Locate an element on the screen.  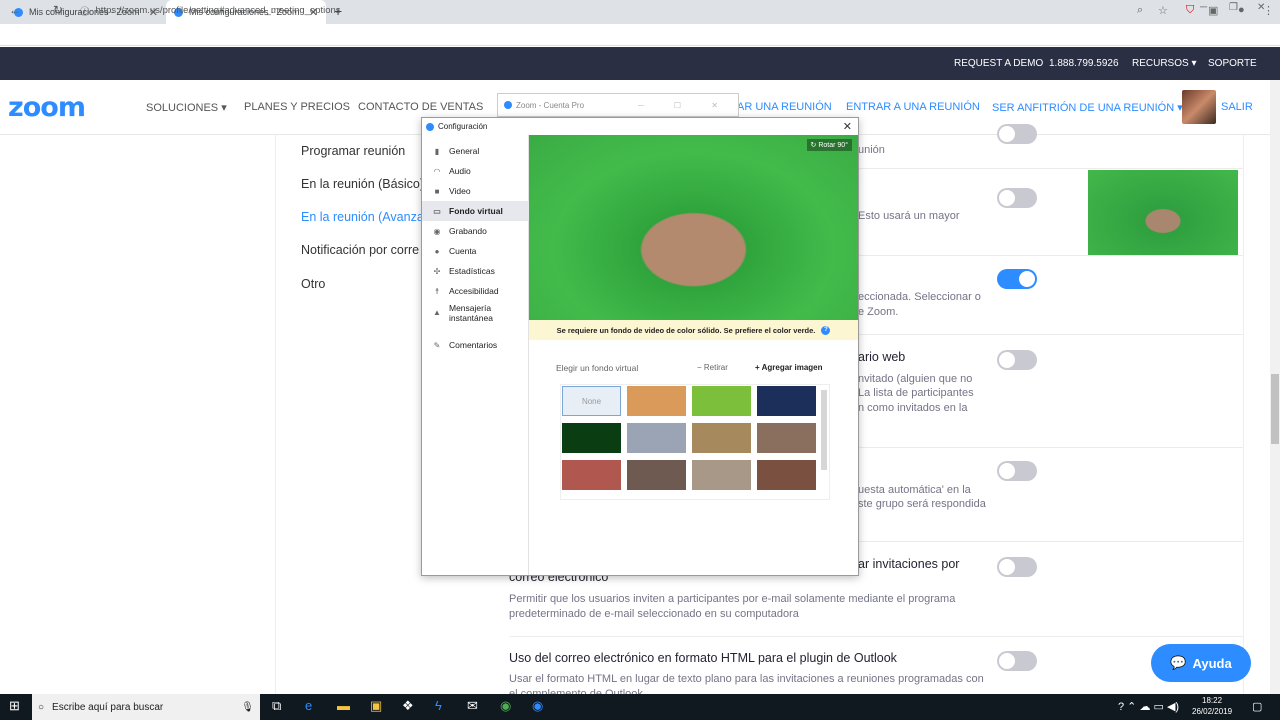
scrollbar-thumb is located at coordinates (1275, 409).